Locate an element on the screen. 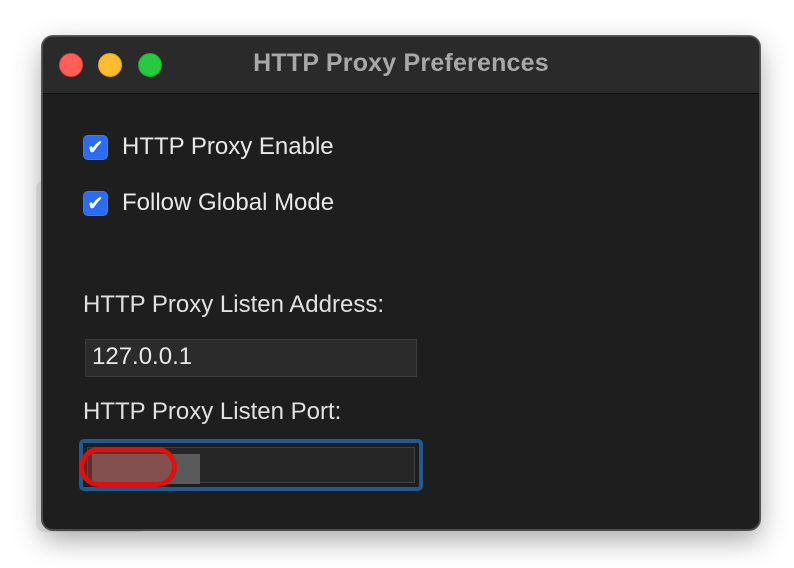 The height and width of the screenshot is (568, 794). listen-address-label: HTTP Proxy Listen Address: is located at coordinates (234, 304).